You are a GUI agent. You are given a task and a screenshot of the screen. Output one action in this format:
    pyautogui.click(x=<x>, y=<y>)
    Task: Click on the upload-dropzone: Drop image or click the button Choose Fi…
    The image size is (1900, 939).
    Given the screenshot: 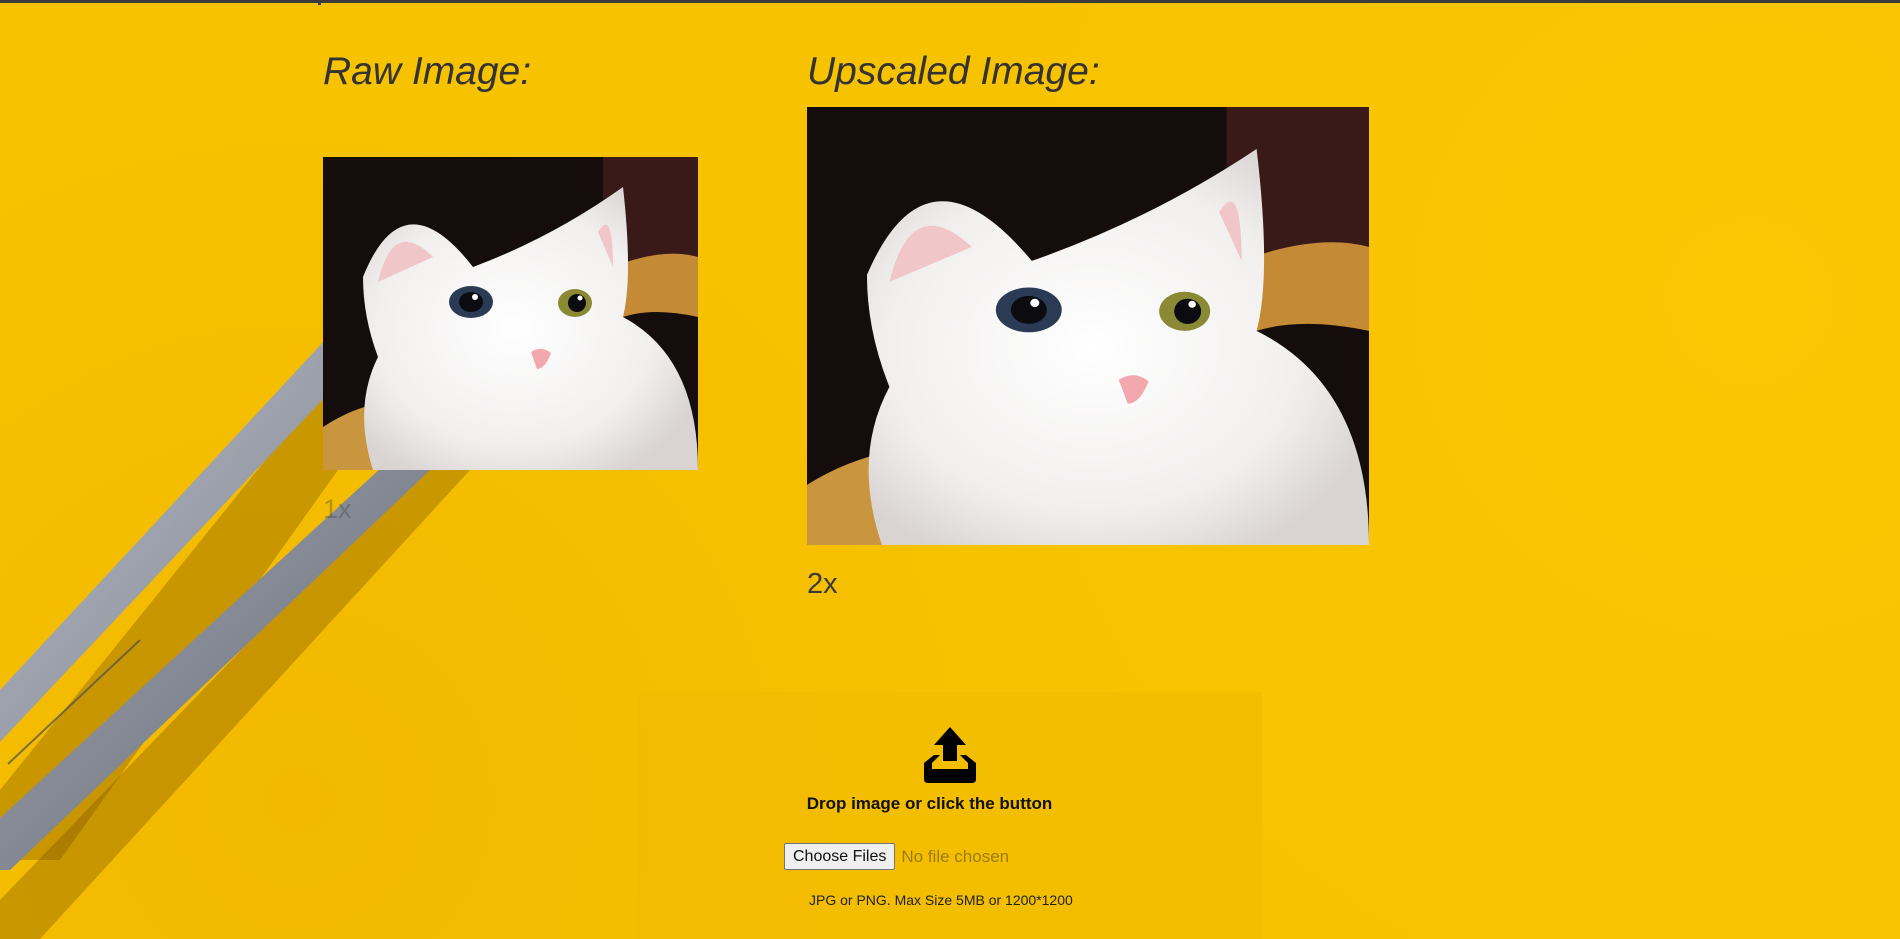 What is the action you would take?
    pyautogui.click(x=950, y=815)
    